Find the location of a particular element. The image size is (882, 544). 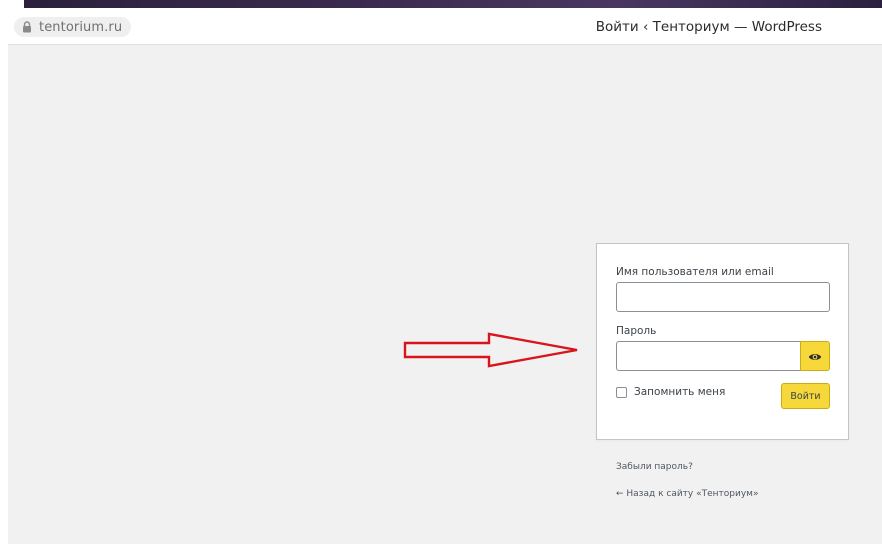

eye-icon is located at coordinates (815, 356).